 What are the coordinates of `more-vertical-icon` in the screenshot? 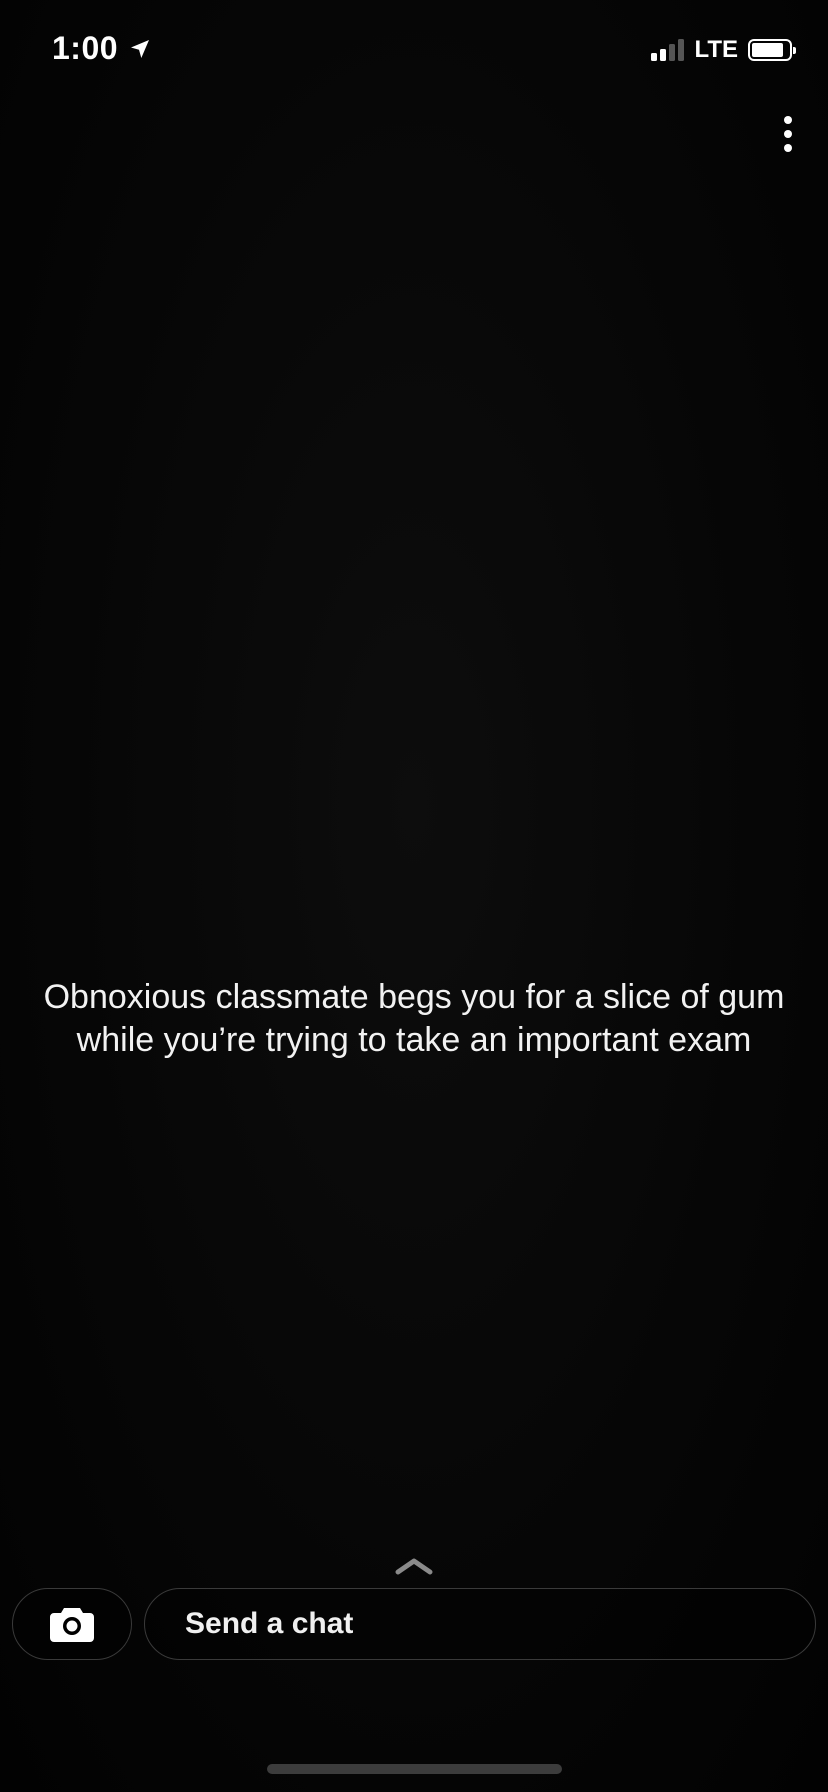 It's located at (788, 120).